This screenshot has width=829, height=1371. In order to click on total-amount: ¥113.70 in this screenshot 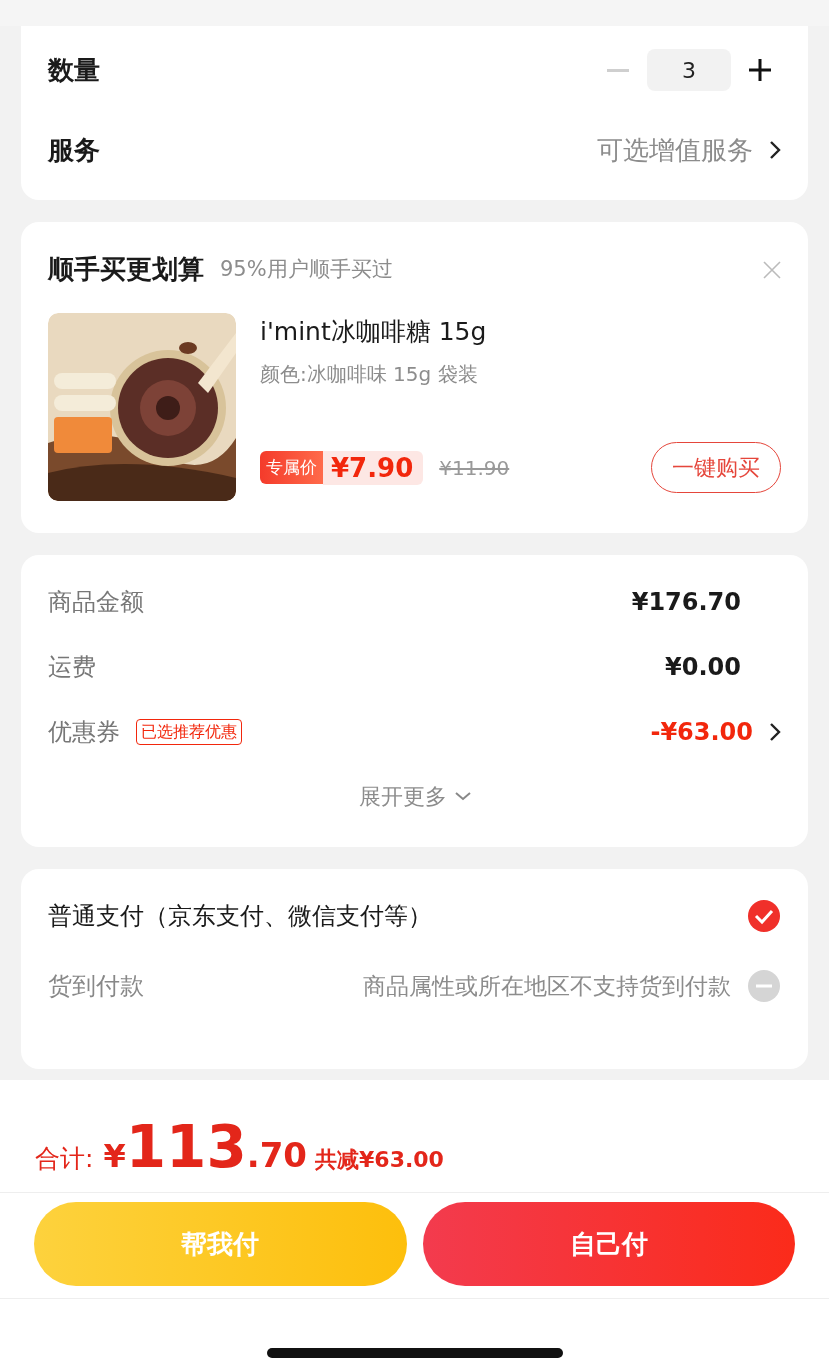, I will do `click(205, 1149)`.